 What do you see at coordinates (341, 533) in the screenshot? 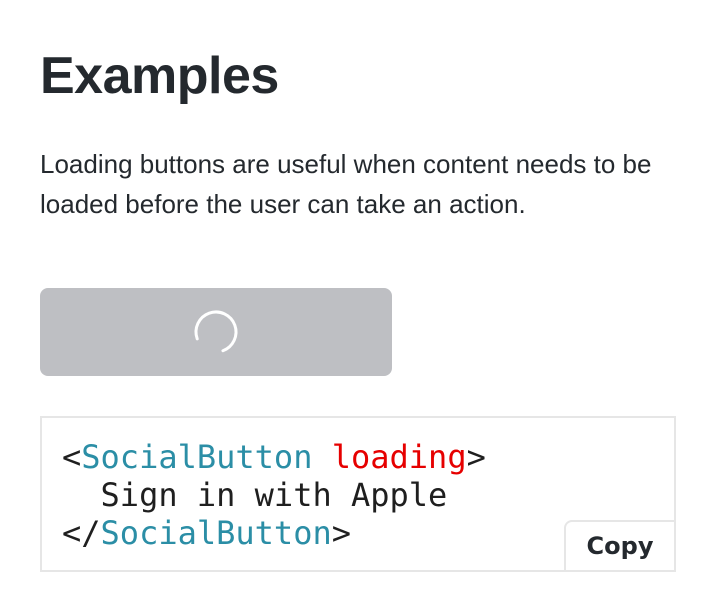
I see `code-close-gt: >` at bounding box center [341, 533].